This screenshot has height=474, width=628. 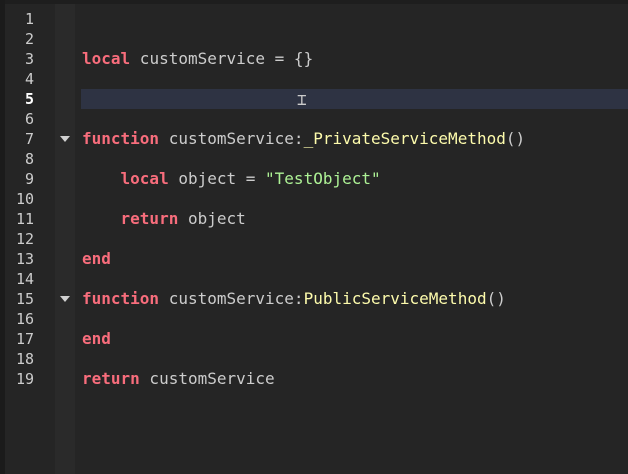 What do you see at coordinates (65, 239) in the screenshot?
I see `fold-margin` at bounding box center [65, 239].